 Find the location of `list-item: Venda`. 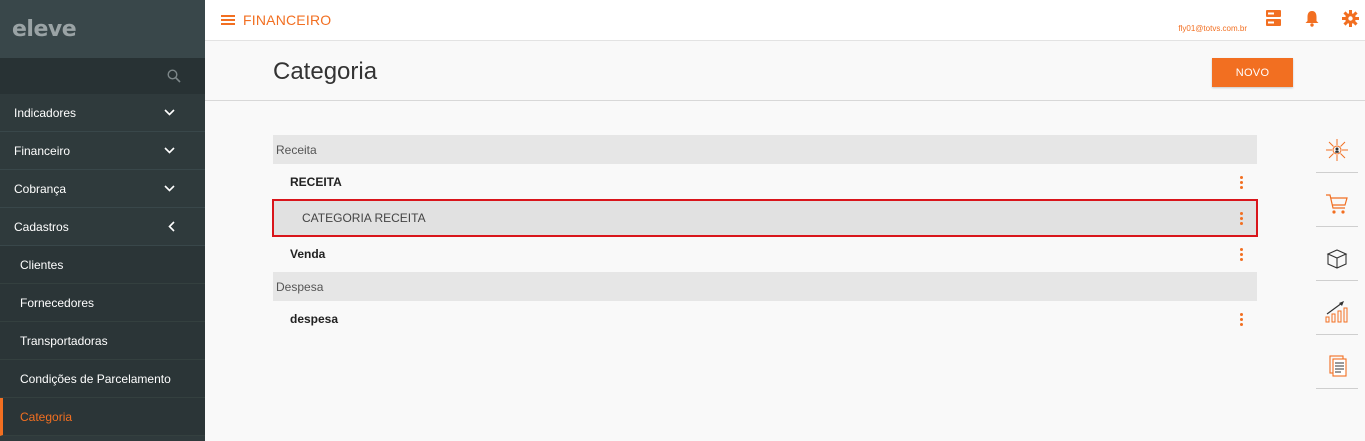

list-item: Venda is located at coordinates (765, 254).